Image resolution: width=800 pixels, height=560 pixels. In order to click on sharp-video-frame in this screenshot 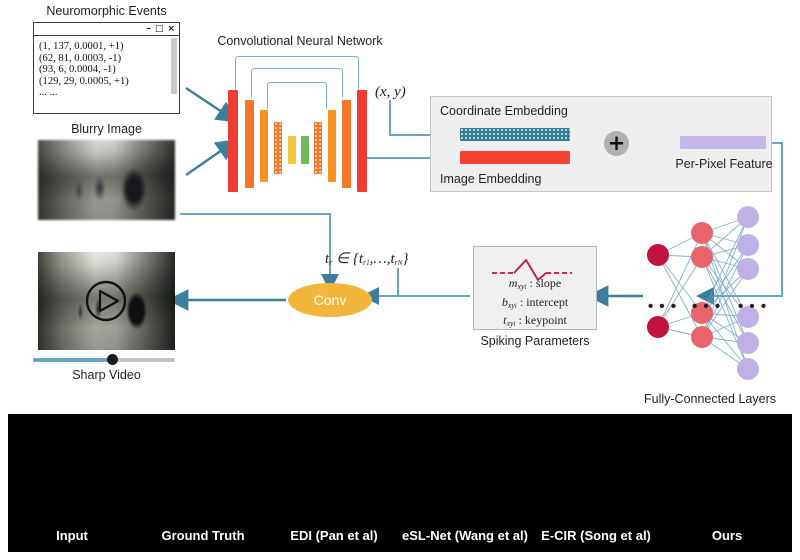, I will do `click(106, 301)`.